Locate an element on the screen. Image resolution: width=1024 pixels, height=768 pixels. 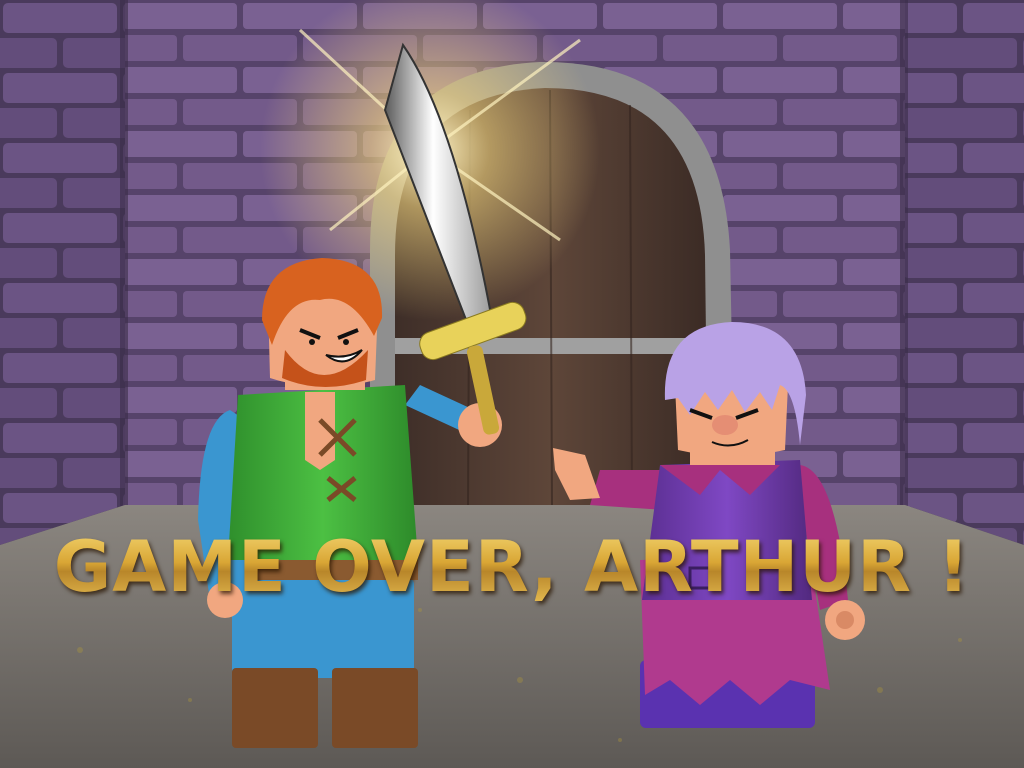
left-wall is located at coordinates (62, 272).